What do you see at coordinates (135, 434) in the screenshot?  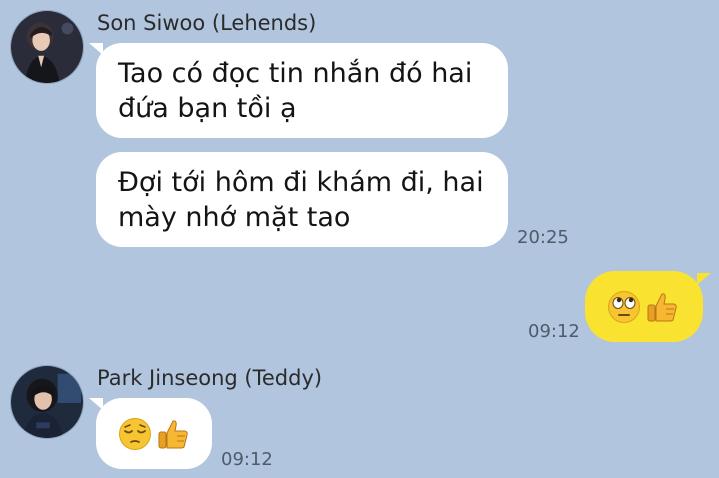 I see `pensive-face-emoji` at bounding box center [135, 434].